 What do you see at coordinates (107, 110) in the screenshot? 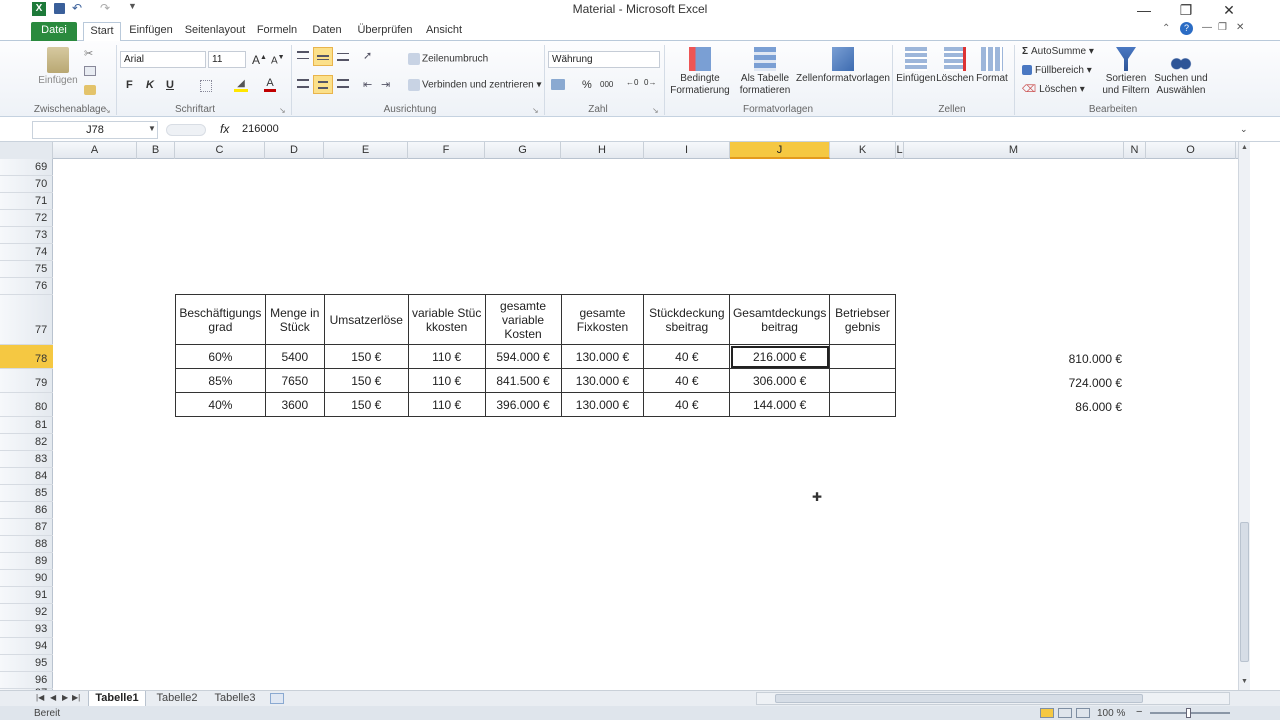
I see `clipboard-launcher-icon: ↘` at bounding box center [107, 110].